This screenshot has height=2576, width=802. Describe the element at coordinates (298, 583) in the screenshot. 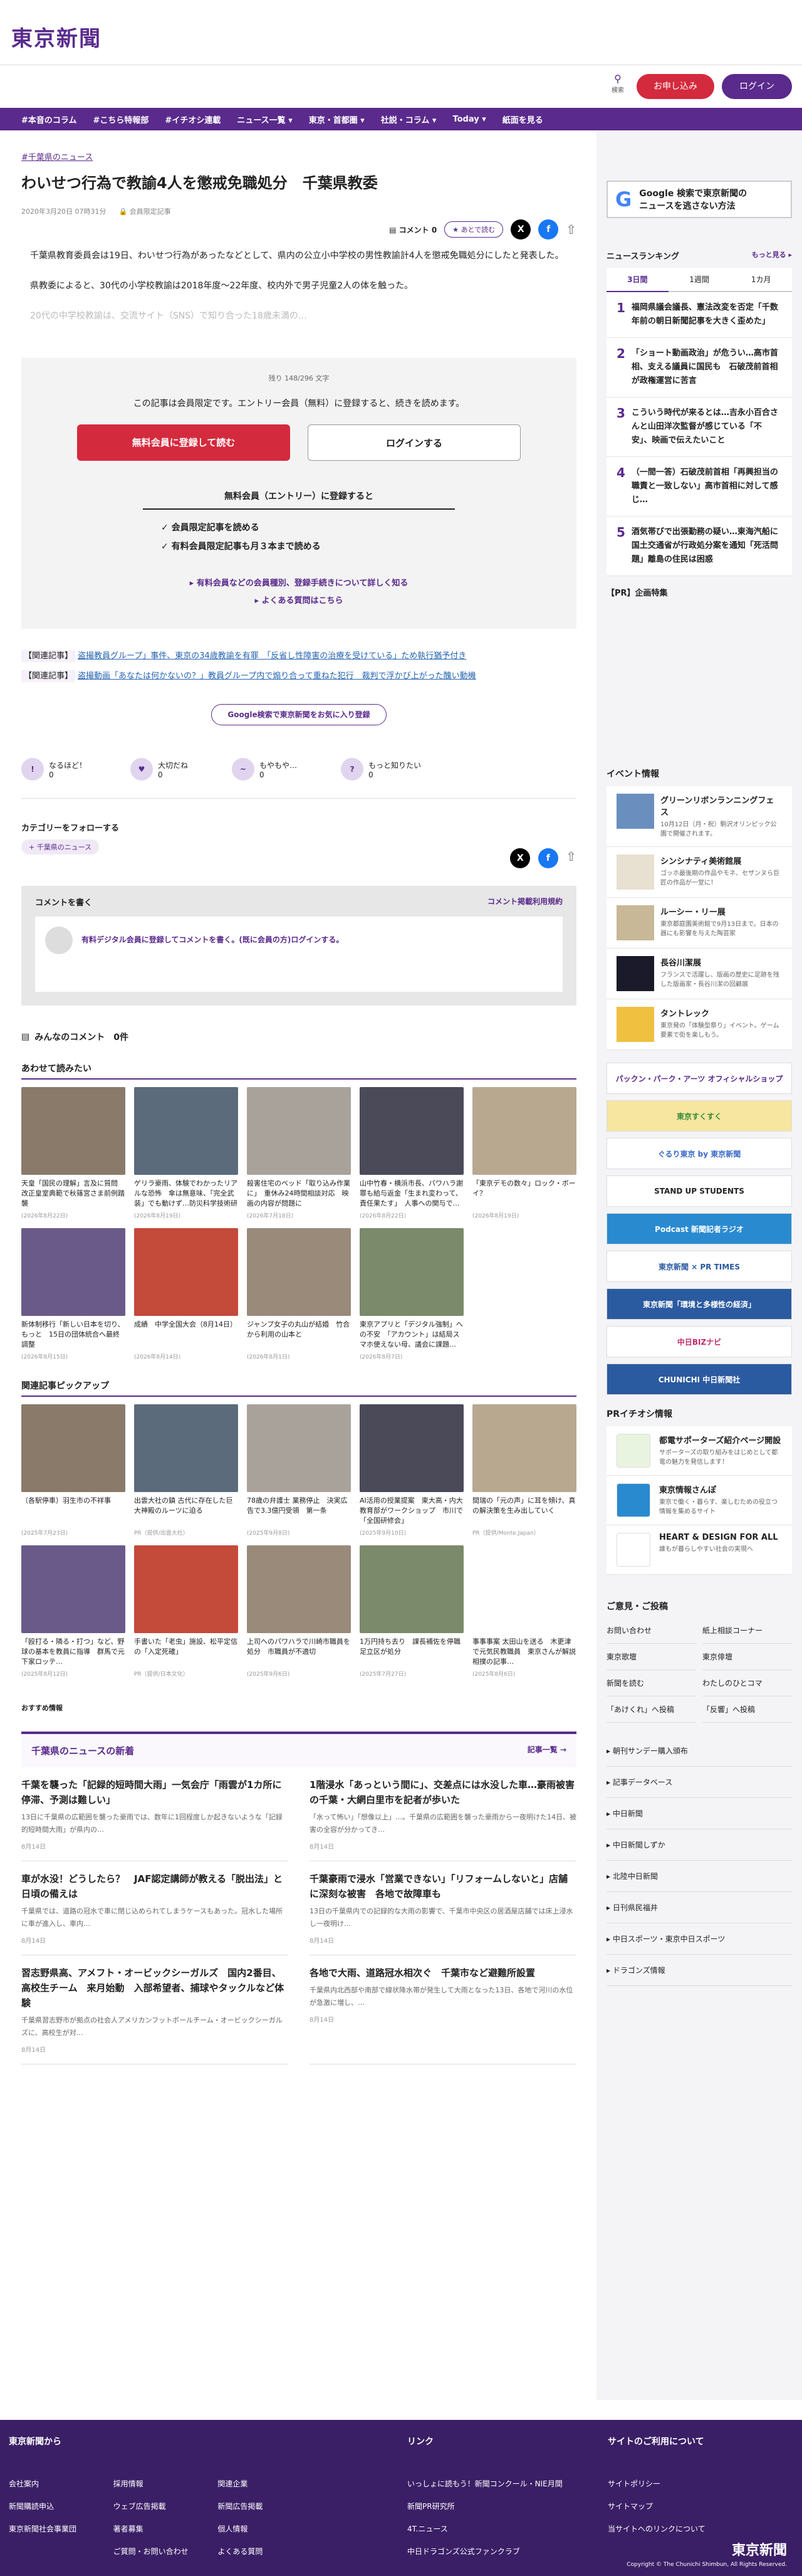

I see `membership-info-link: ▸ 有料会員などの会員種別、登録手続きについて詳しく知る` at that location.